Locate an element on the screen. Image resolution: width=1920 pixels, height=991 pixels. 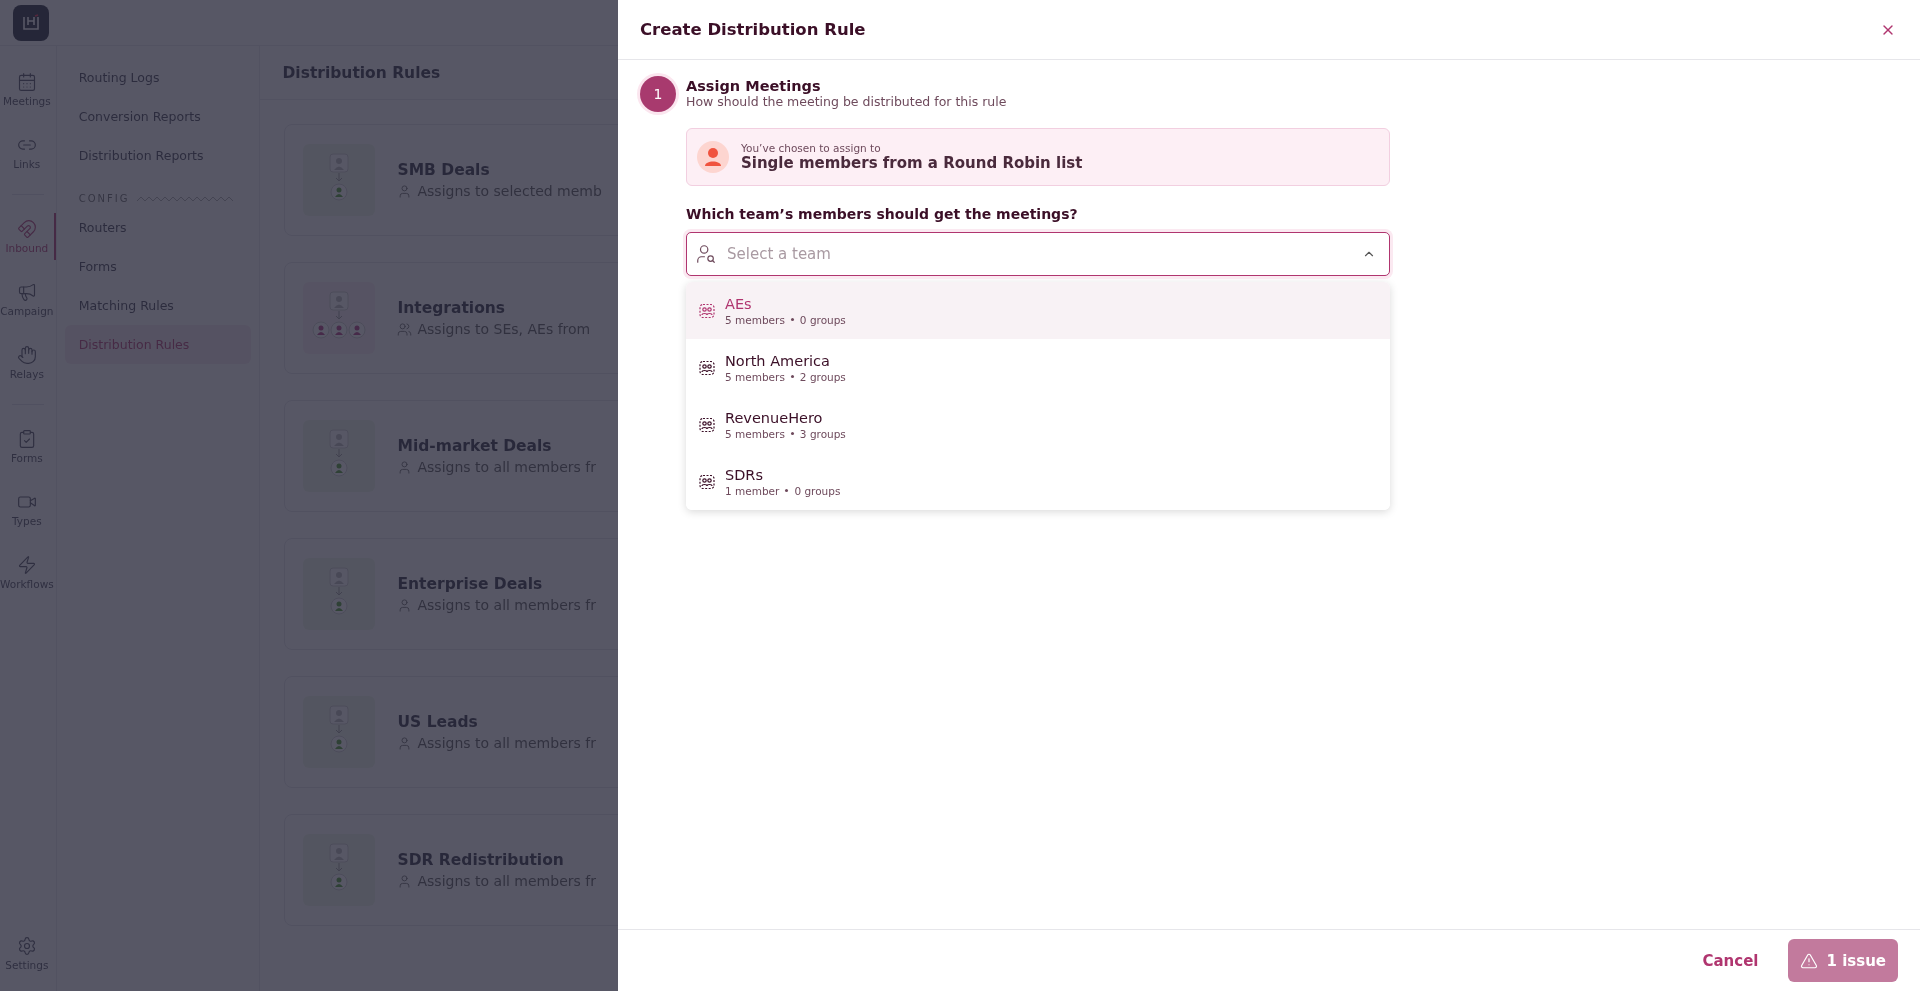
field-label: Which team’s members should get the meetings? is located at coordinates (882, 214).